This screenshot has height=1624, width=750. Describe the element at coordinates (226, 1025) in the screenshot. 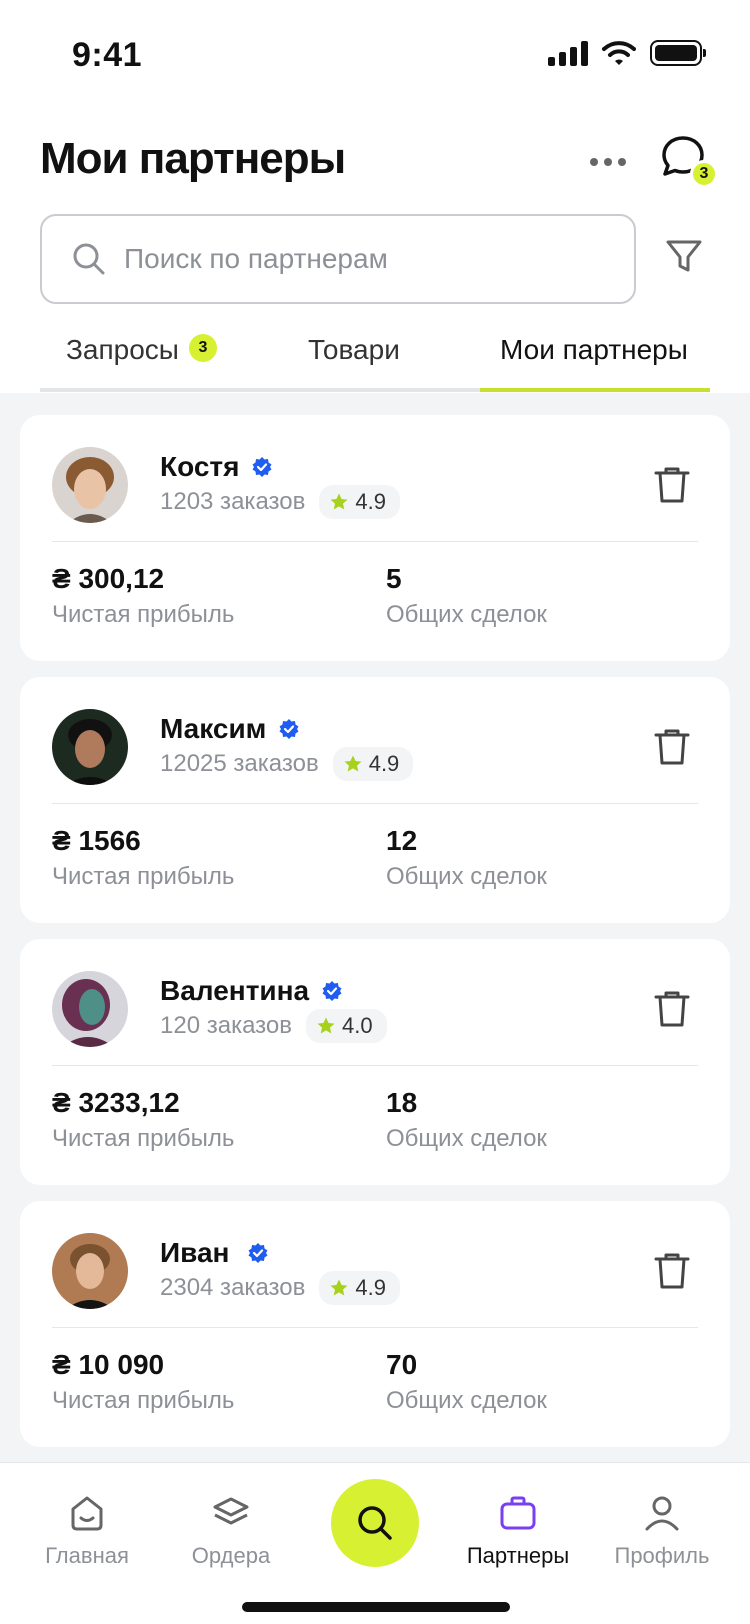

I see `orders-count: 120 заказов` at that location.